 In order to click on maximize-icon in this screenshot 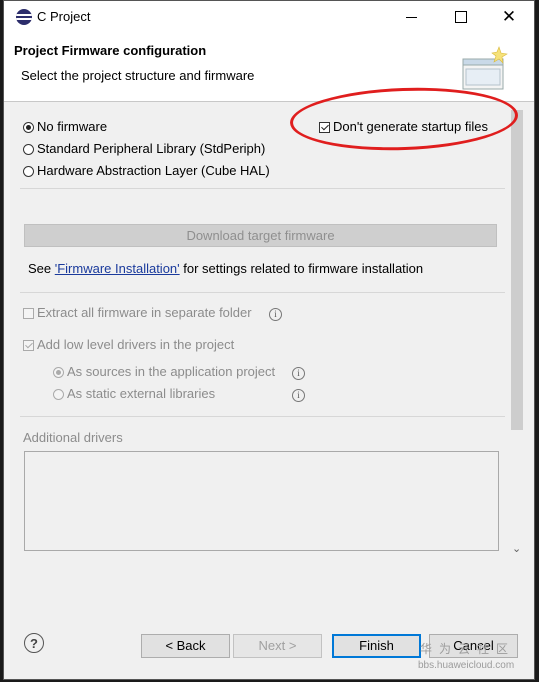, I will do `click(461, 17)`.